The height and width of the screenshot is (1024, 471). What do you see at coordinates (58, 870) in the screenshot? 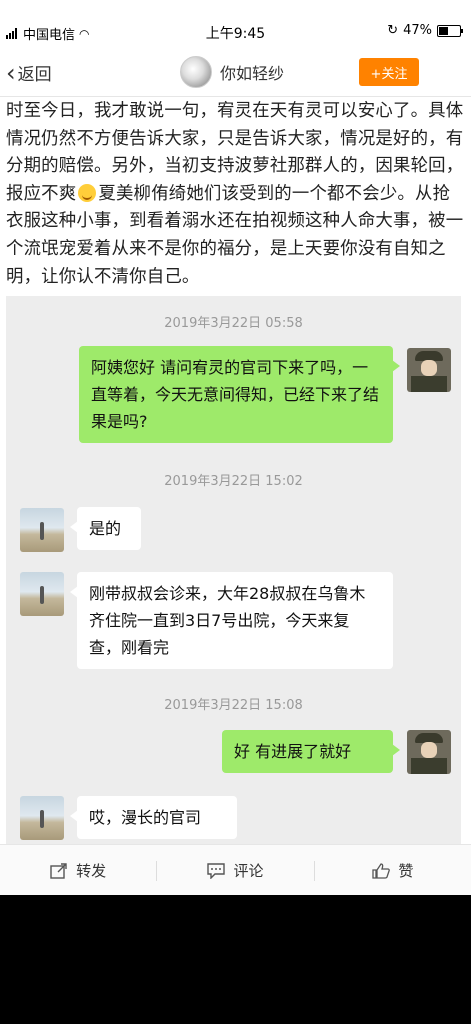
I see `repost-icon` at bounding box center [58, 870].